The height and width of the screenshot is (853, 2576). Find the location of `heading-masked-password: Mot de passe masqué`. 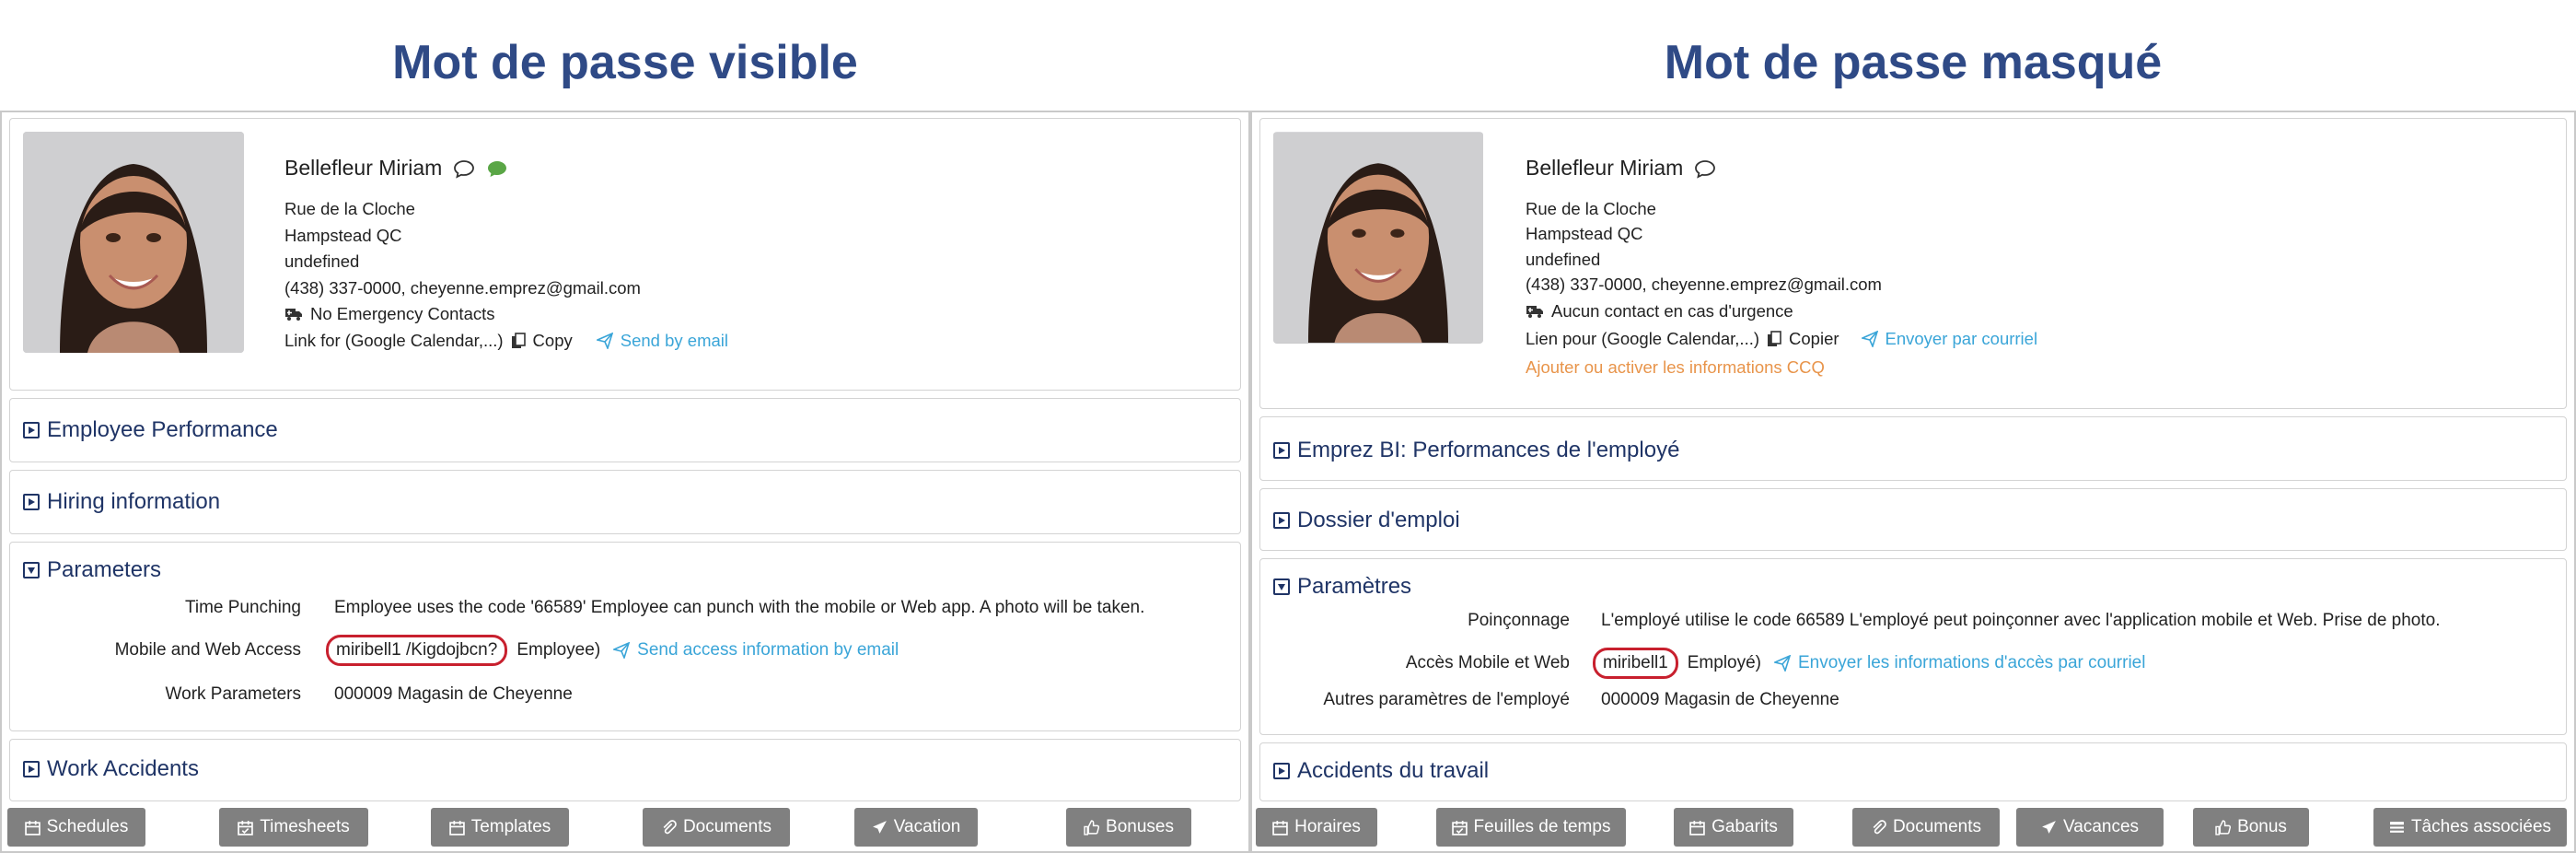

heading-masked-password: Mot de passe masqué is located at coordinates (1913, 62).